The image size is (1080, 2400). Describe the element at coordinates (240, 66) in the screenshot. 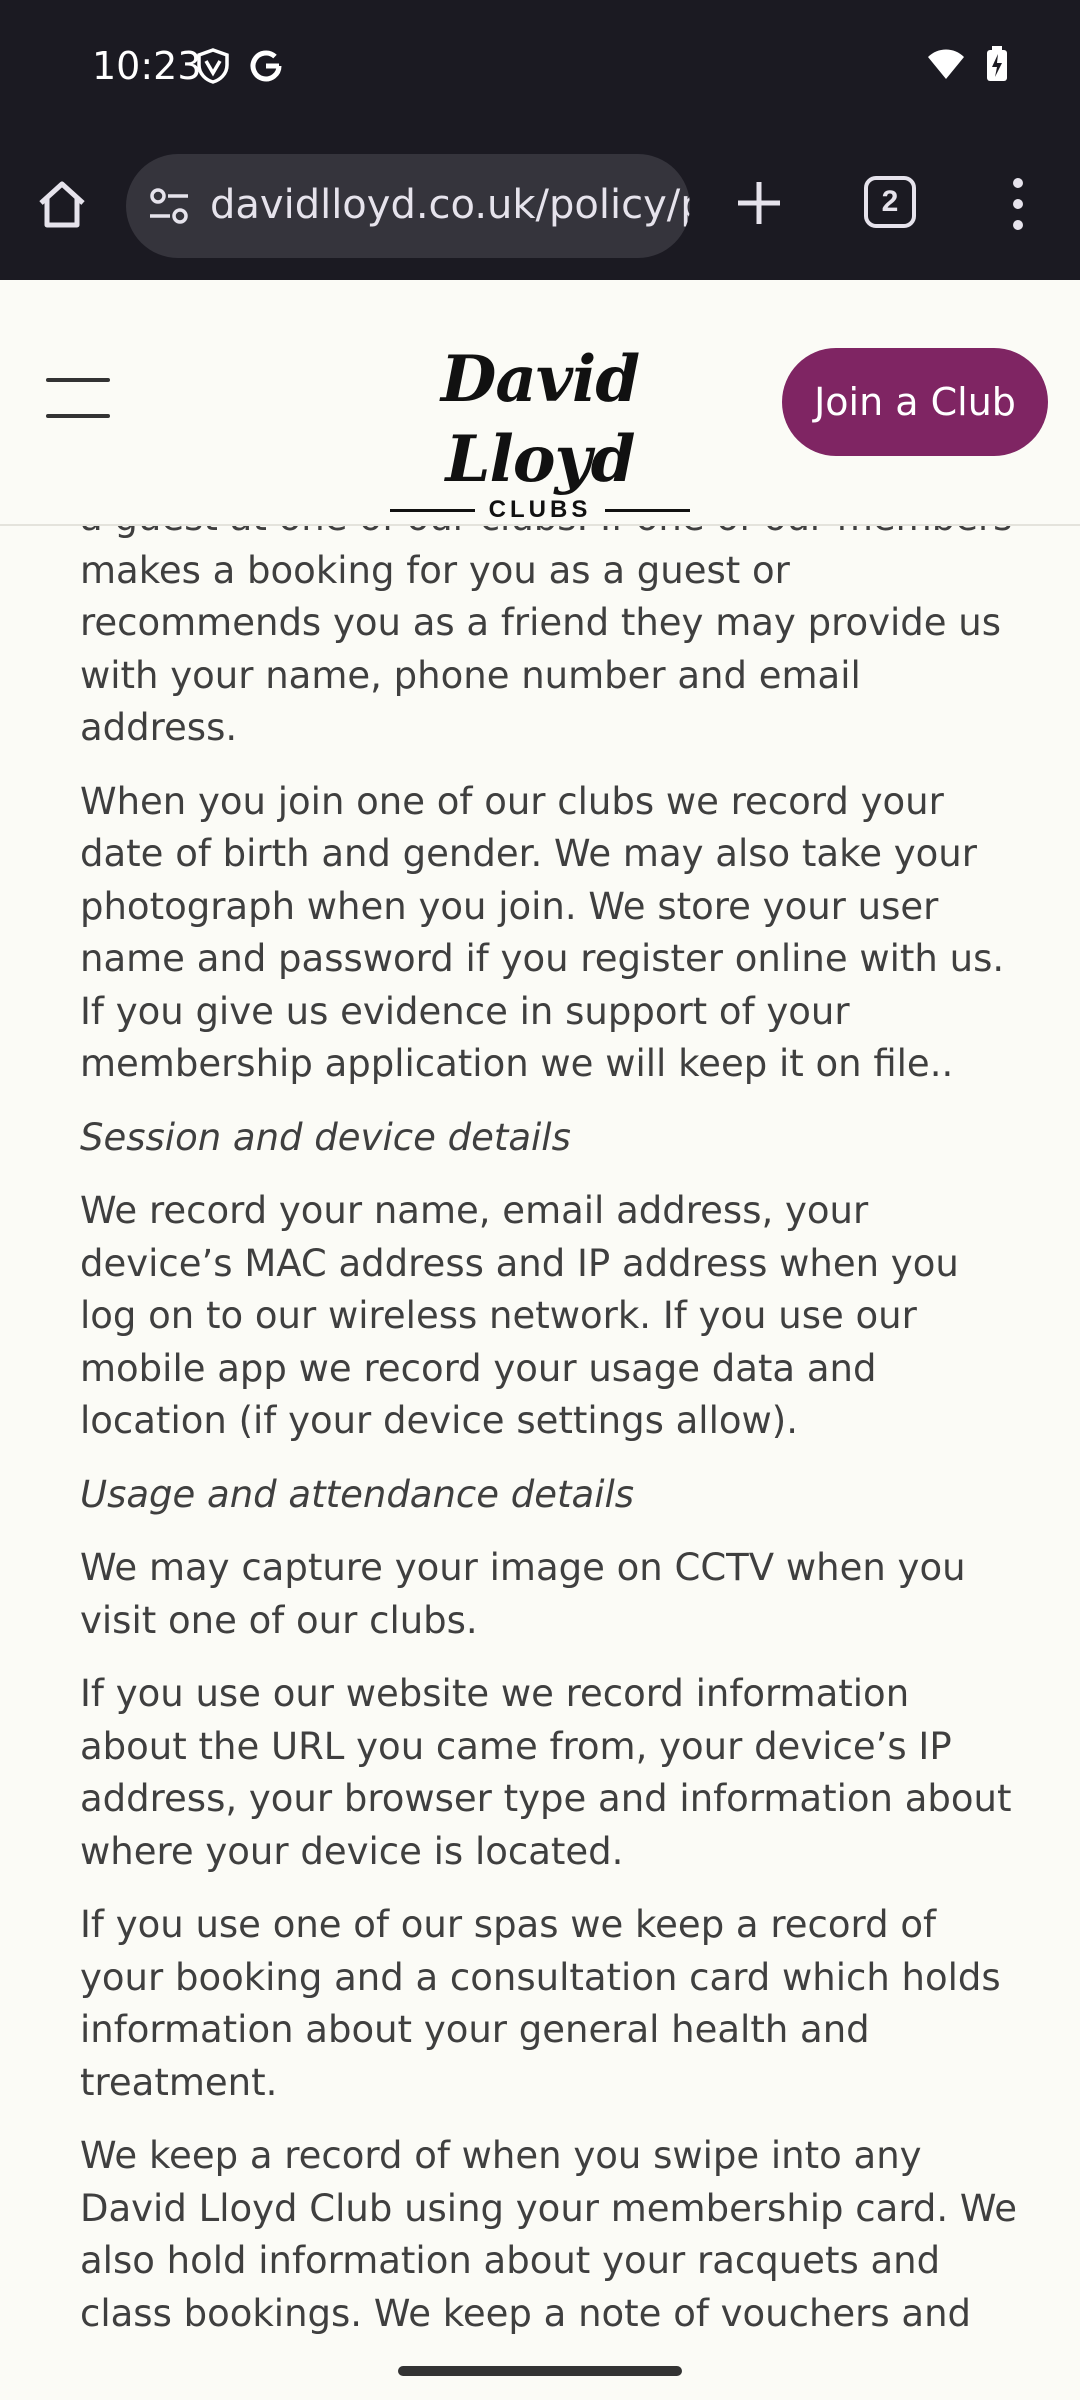

I see `status-icons-left` at that location.